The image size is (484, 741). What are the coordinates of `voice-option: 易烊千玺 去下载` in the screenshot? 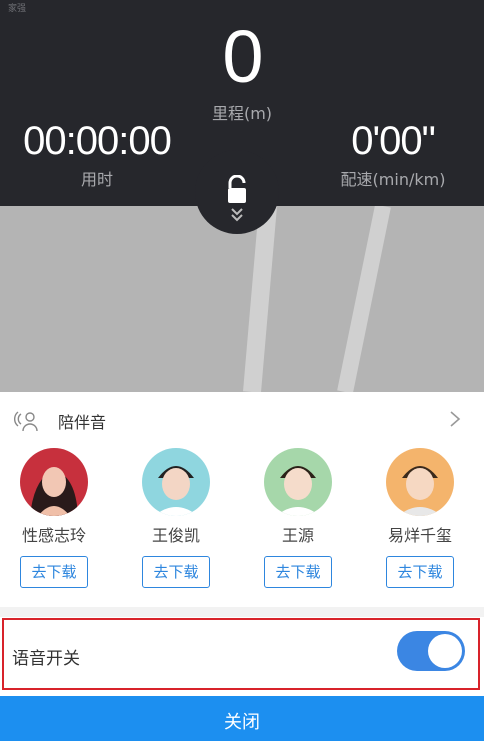 It's located at (420, 523).